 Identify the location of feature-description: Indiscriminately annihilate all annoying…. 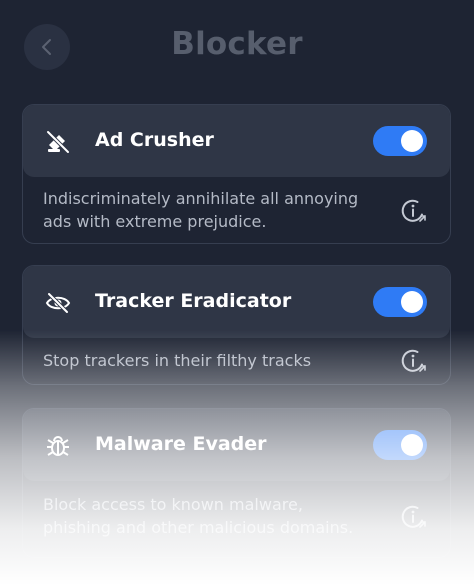
(201, 210).